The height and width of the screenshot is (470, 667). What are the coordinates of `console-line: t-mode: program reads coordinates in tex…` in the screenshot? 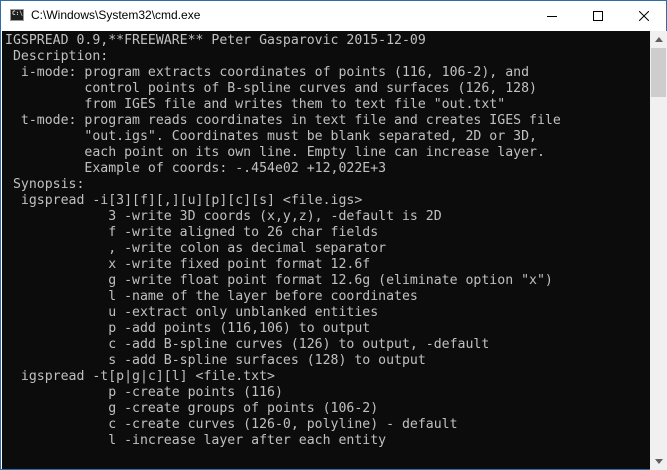 It's located at (283, 120).